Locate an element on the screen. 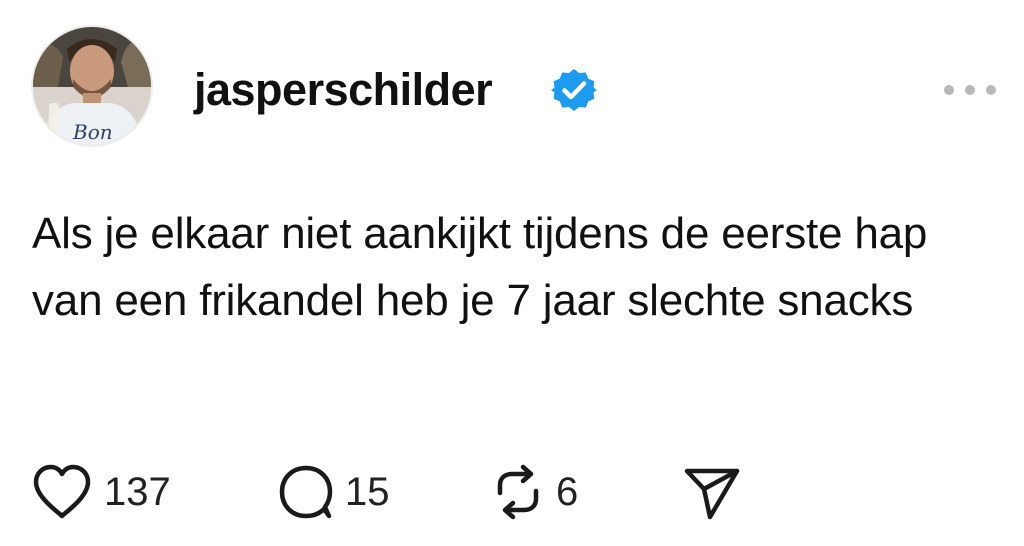  repost-icon is located at coordinates (518, 492).